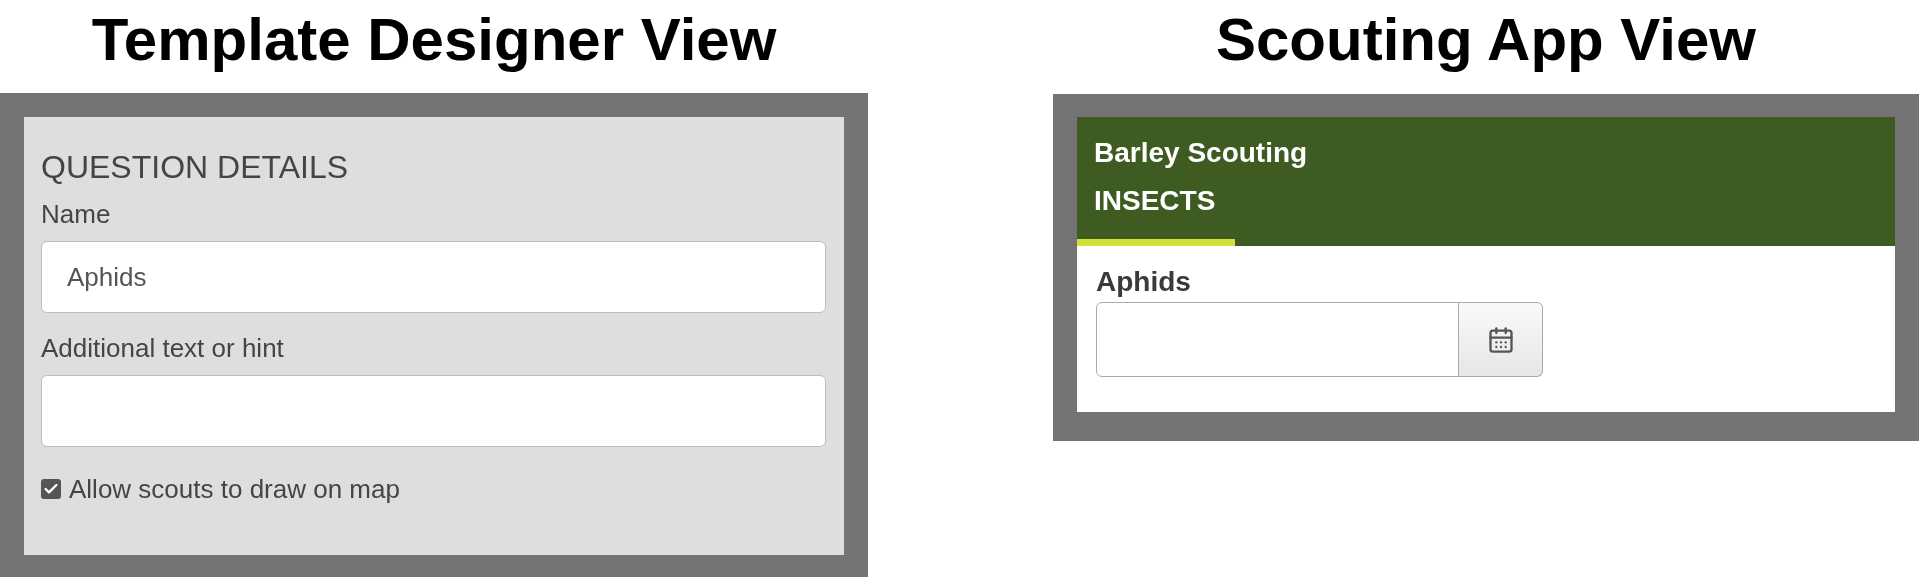 This screenshot has width=1919, height=579. Describe the element at coordinates (195, 167) in the screenshot. I see `section-title: QUESTION DETAILS` at that location.